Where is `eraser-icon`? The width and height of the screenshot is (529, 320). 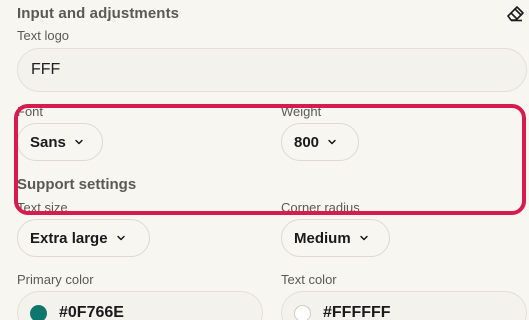 eraser-icon is located at coordinates (515, 14).